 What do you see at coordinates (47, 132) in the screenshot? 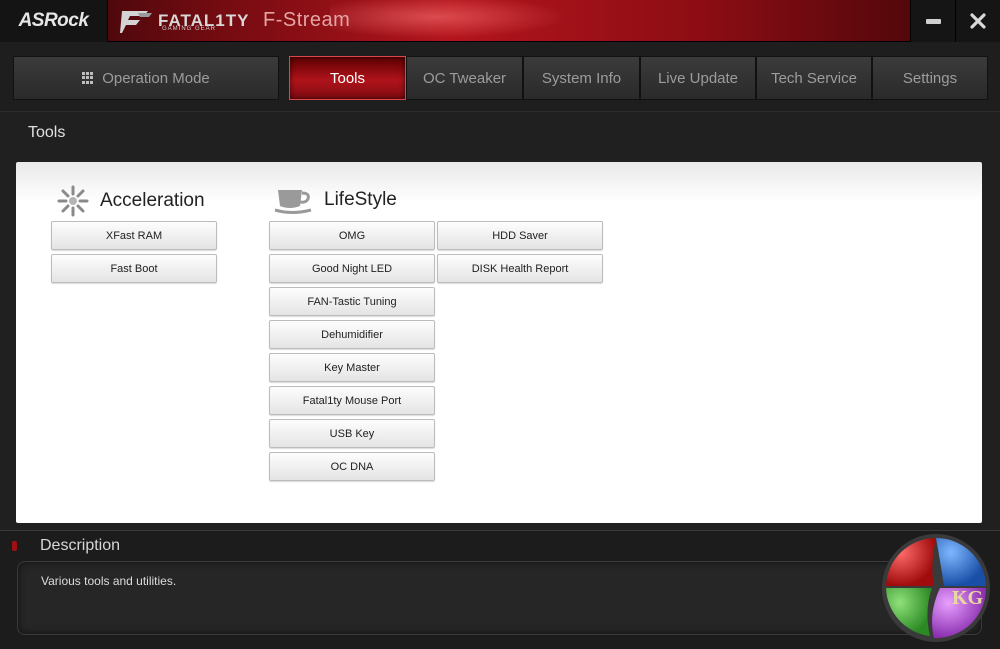
I see `section-title: Tools` at bounding box center [47, 132].